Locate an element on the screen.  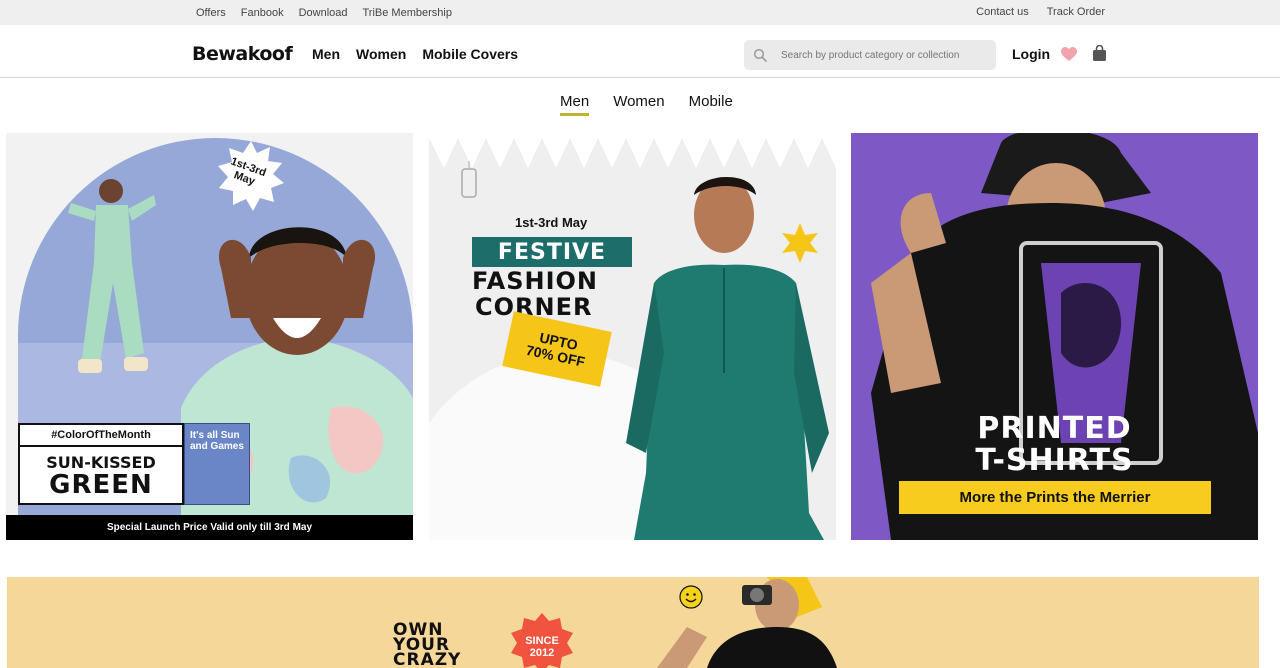
more-prints-subtitle: More the Prints the Merrier is located at coordinates (1055, 497).